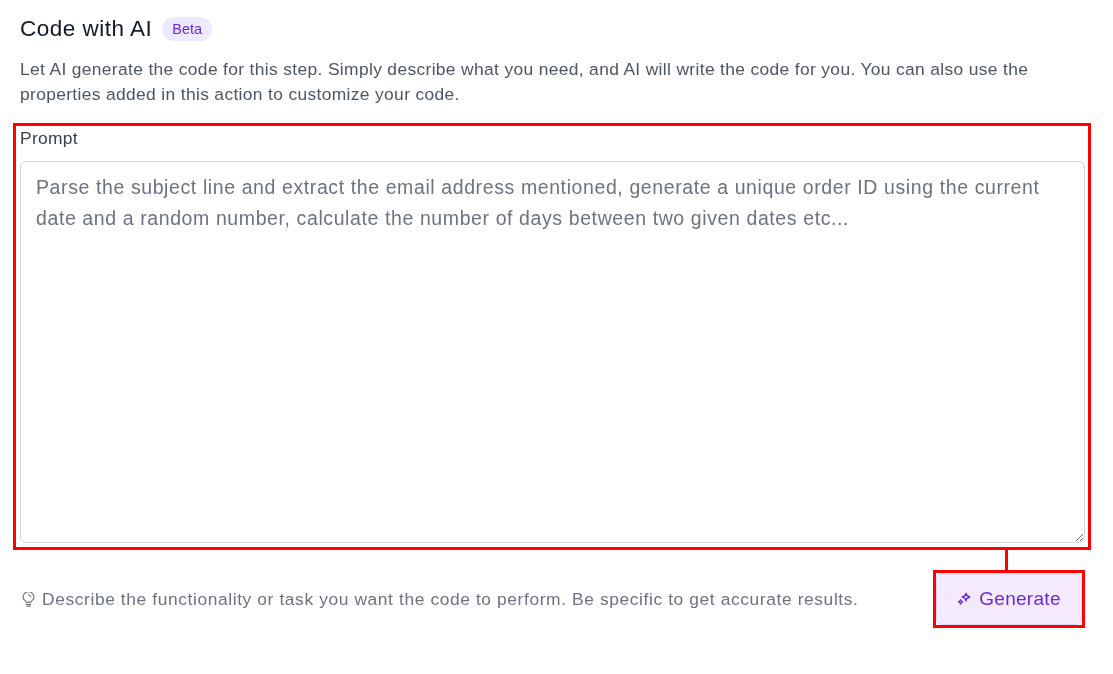 This screenshot has height=674, width=1113. Describe the element at coordinates (964, 599) in the screenshot. I see `sparkle-icon` at that location.